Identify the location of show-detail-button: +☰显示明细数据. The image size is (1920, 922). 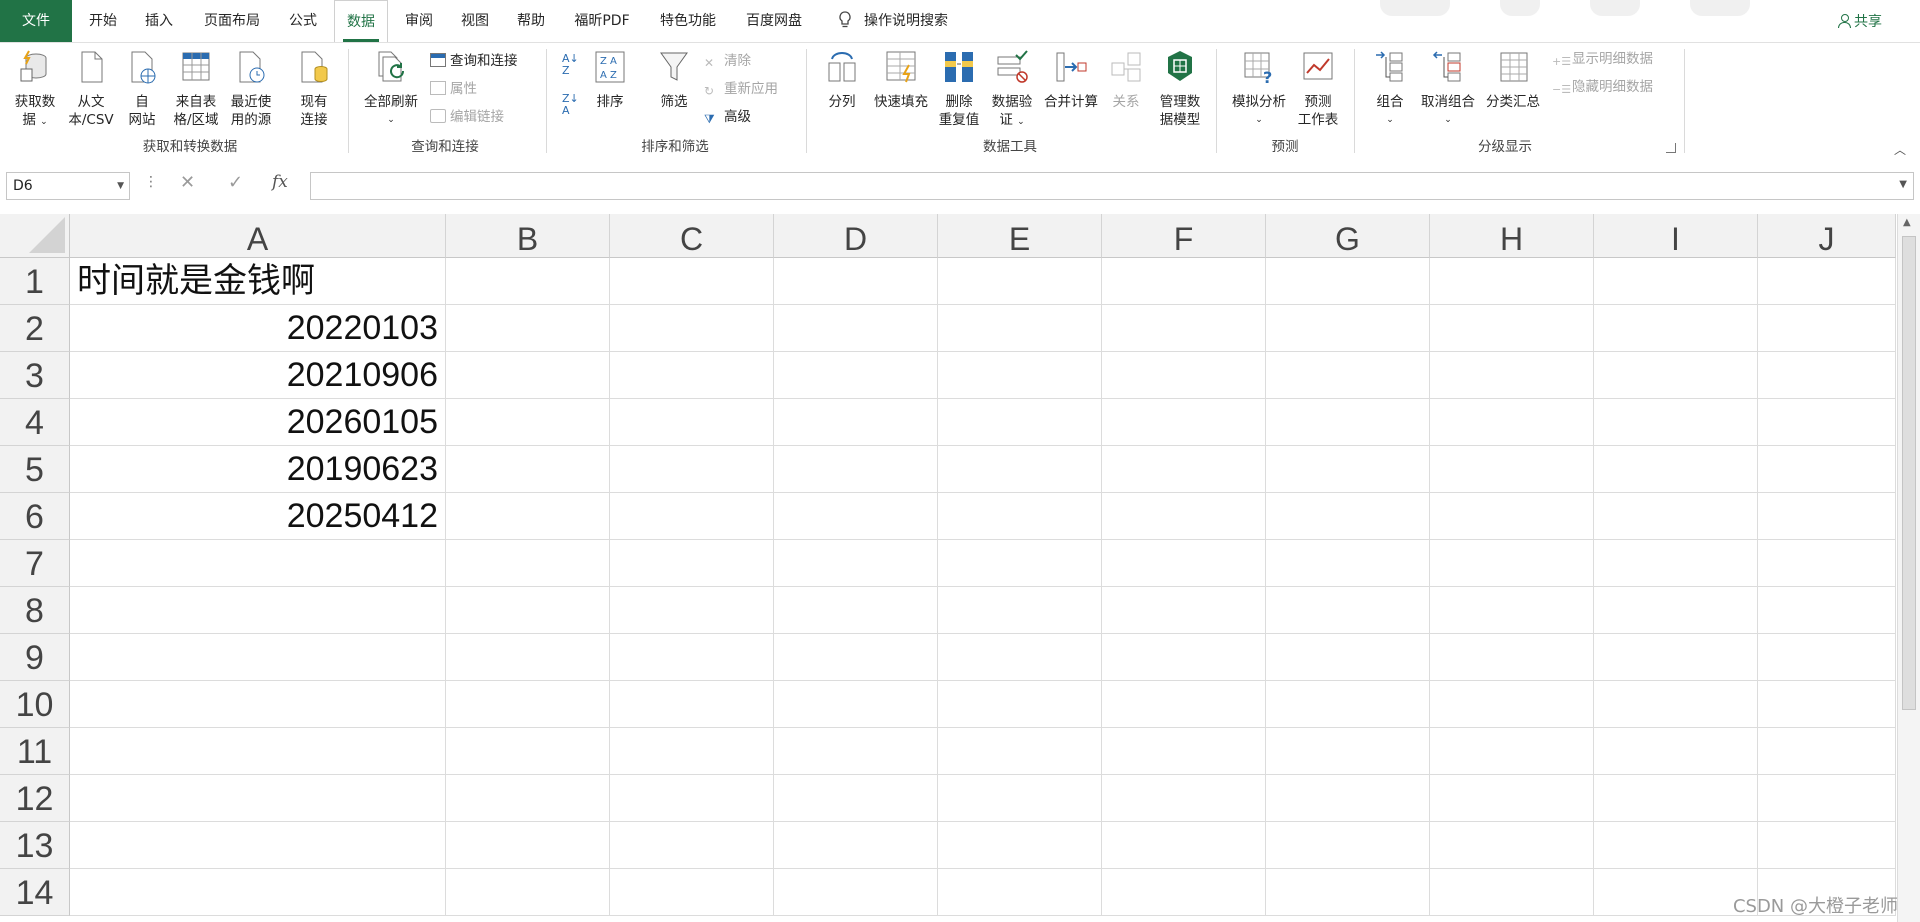
(1602, 59).